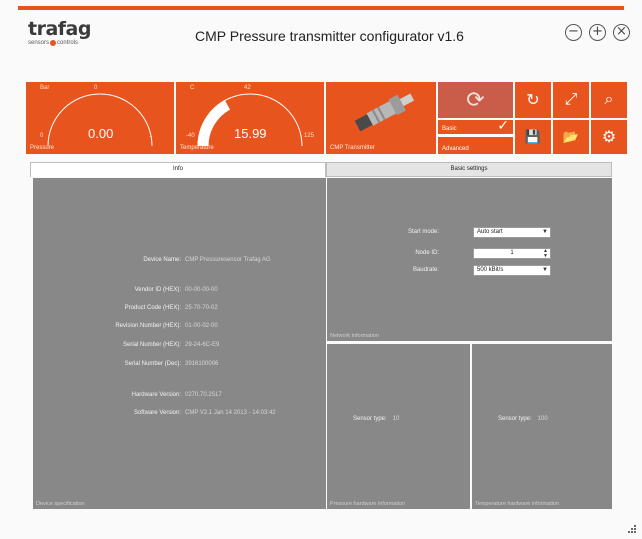  What do you see at coordinates (183, 395) in the screenshot?
I see `spec-row-hardware-version: Hardware Version: 0270.70.2517` at bounding box center [183, 395].